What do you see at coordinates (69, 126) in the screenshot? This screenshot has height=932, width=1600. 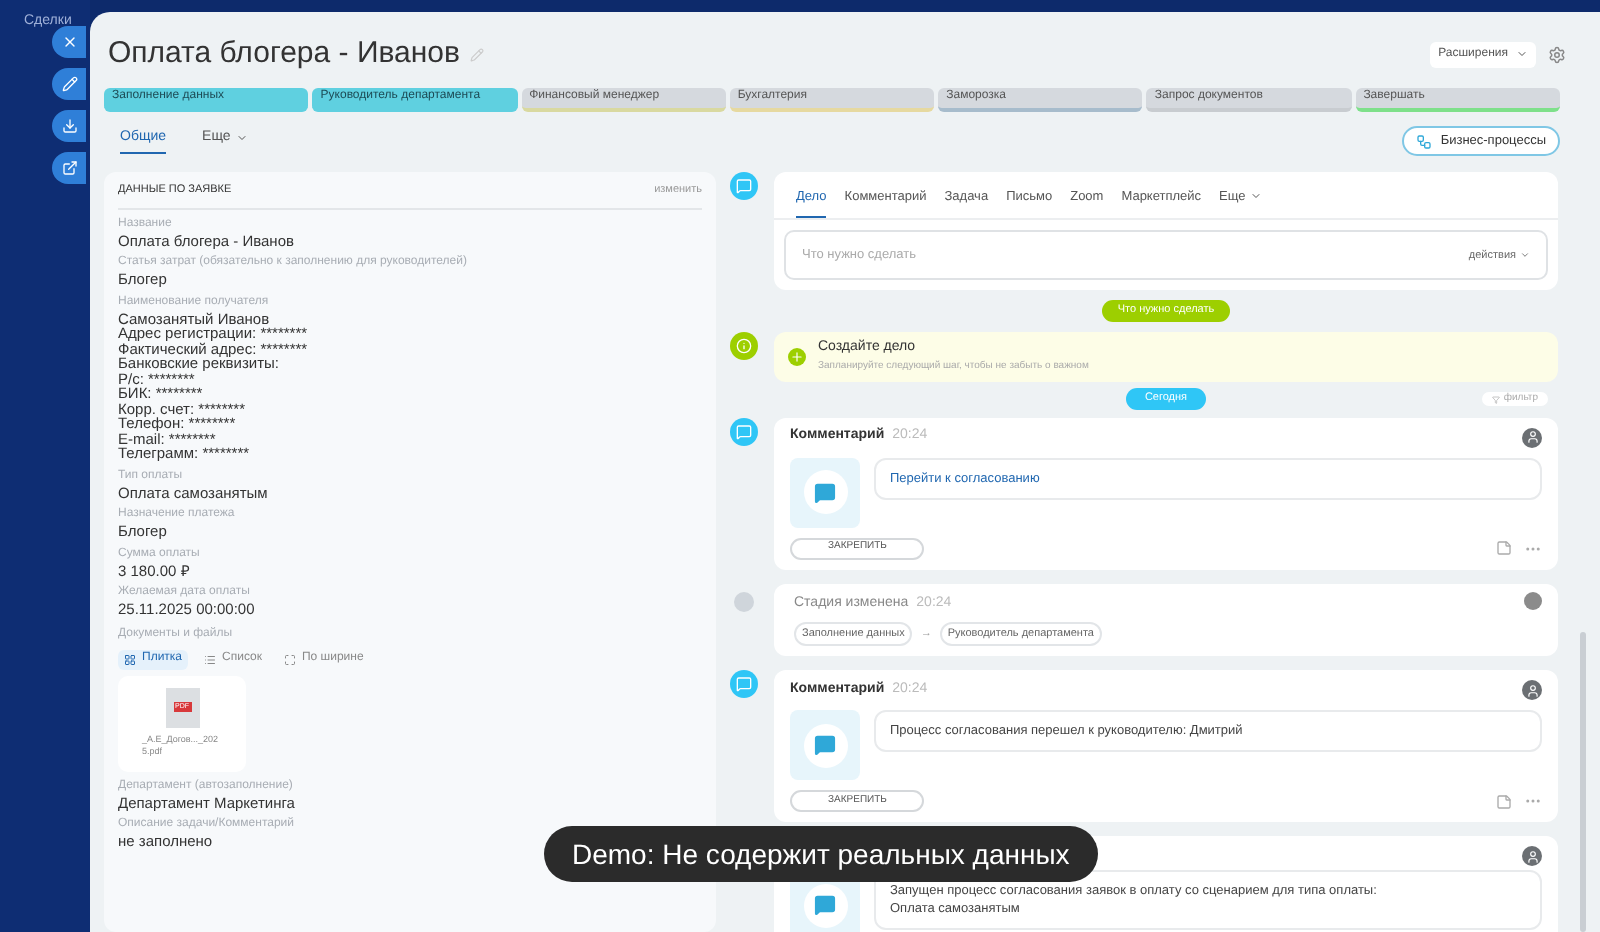 I see `download-icon` at bounding box center [69, 126].